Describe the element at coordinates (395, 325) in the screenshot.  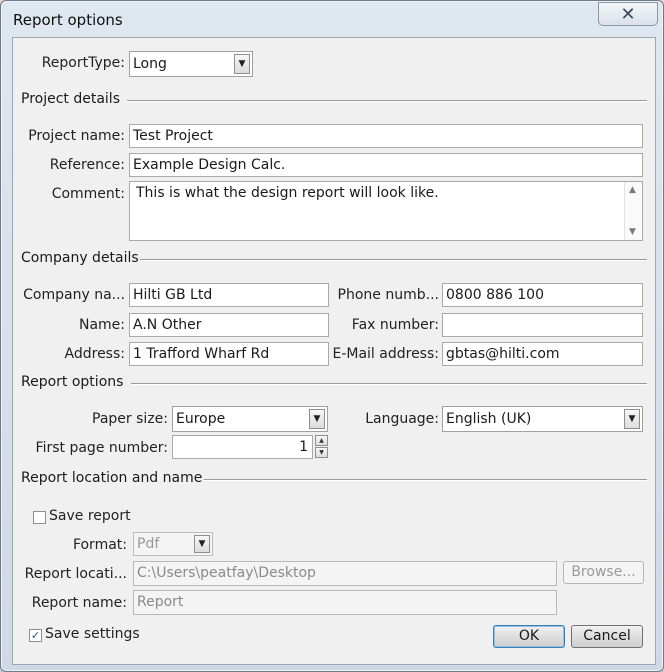
I see `fax-label: Fax number:` at that location.